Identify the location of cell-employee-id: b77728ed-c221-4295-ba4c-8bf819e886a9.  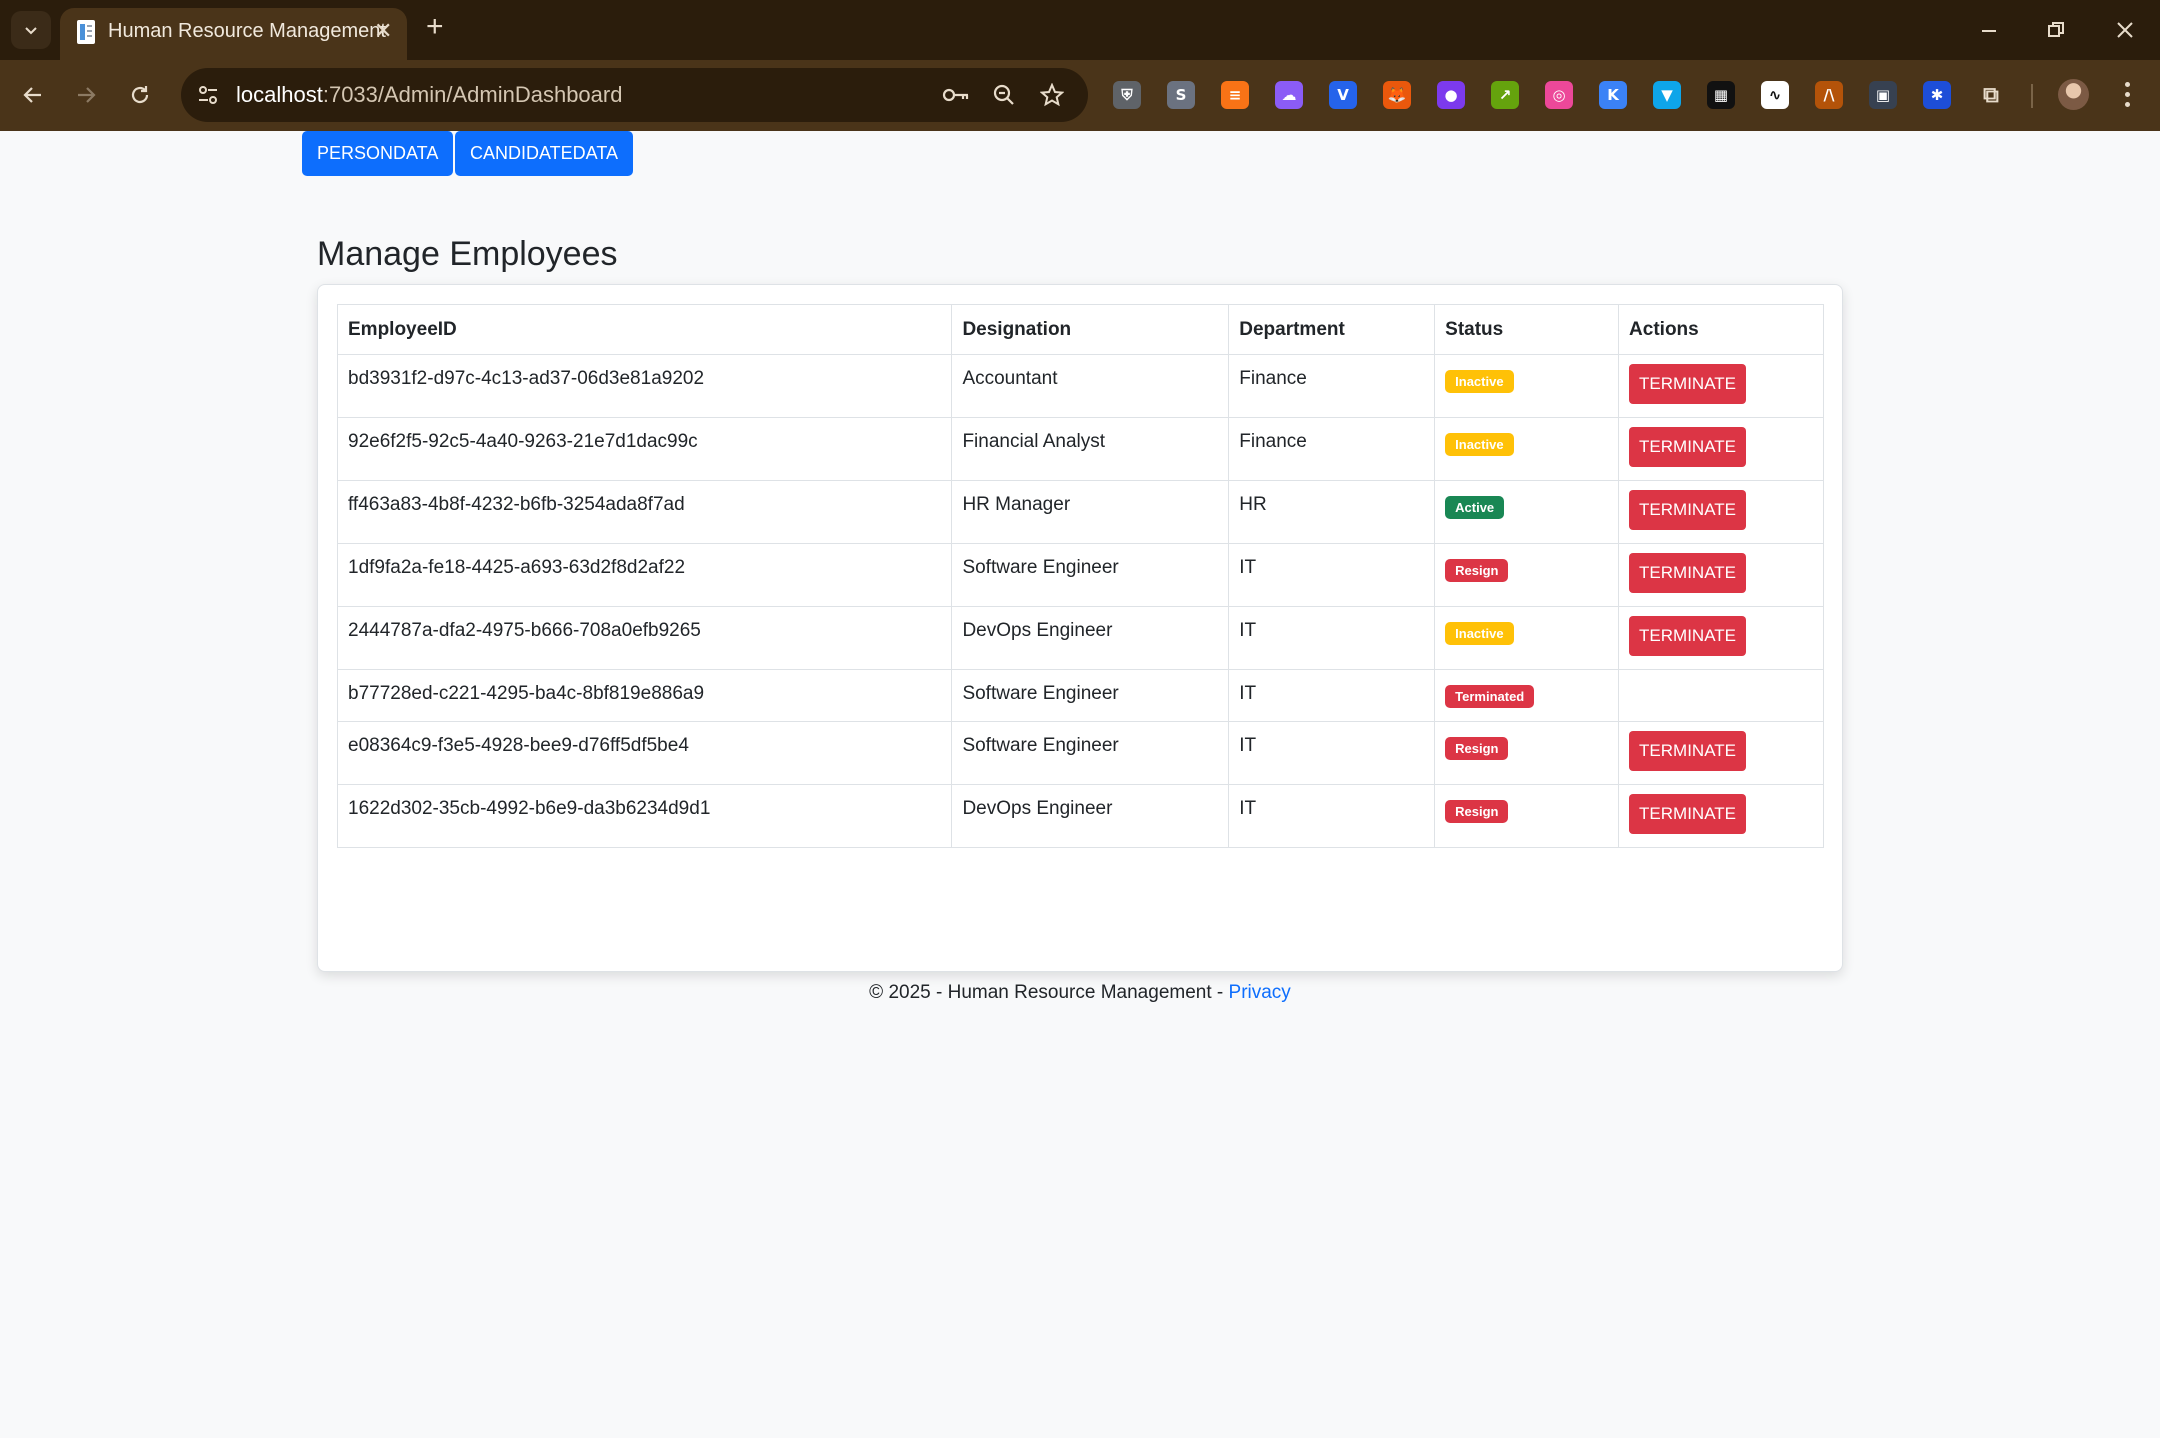
(644, 695).